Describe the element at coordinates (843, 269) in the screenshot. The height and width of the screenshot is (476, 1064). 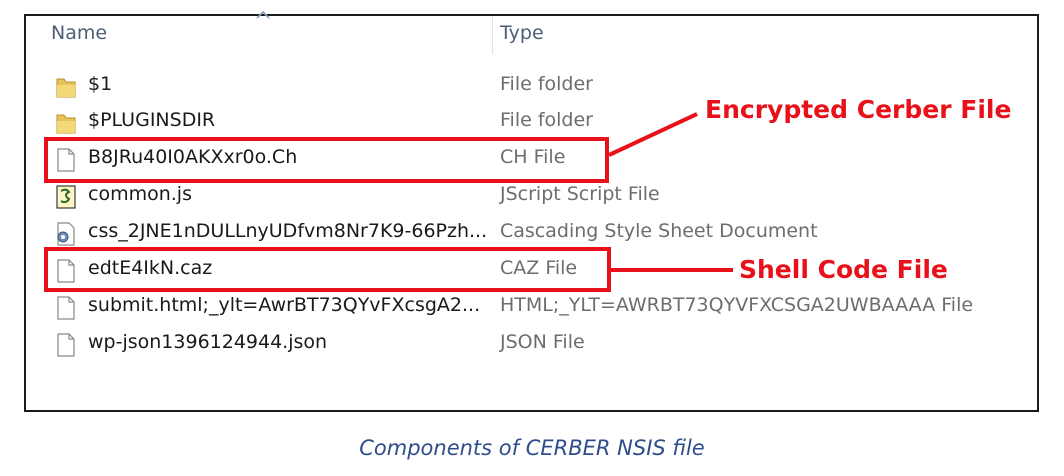
I see `shellcode-file-label: Shell Code File` at that location.